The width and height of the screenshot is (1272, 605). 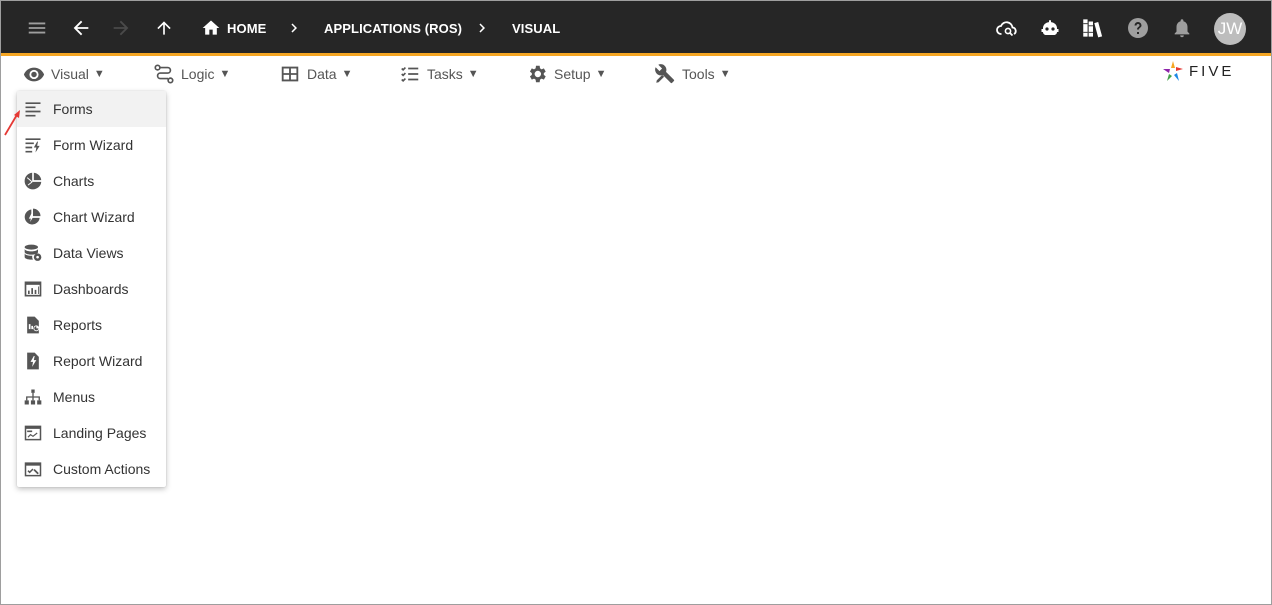 I want to click on gear-icon, so click(x=537, y=74).